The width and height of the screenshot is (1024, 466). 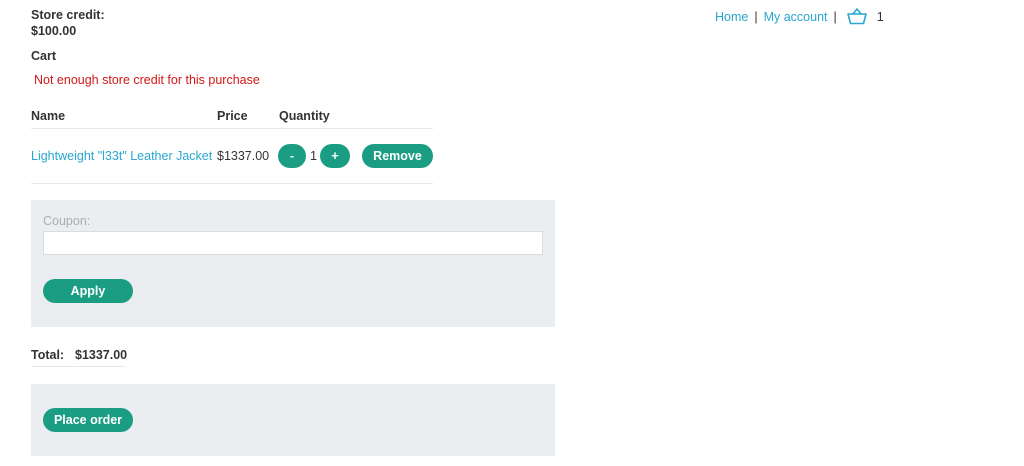 I want to click on product-link: Lightweight "l33t" Leather Jacket, so click(x=121, y=156).